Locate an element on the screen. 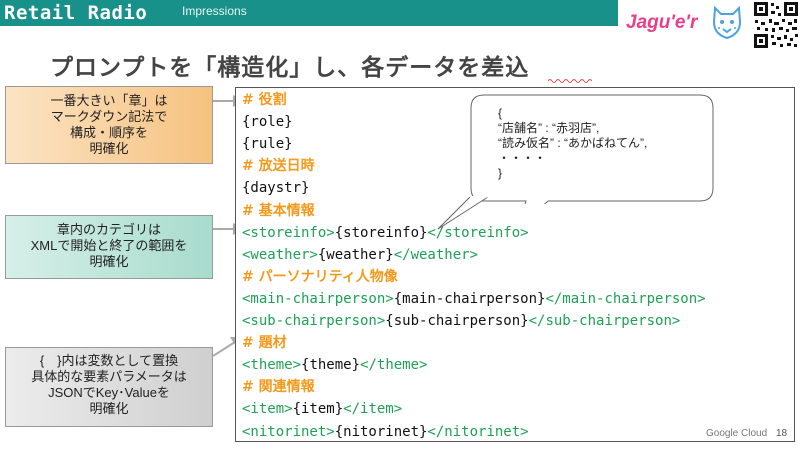 This screenshot has width=800, height=450. xml-line: <nitorinet>{nitorinet}</nitorinet> is located at coordinates (385, 432).